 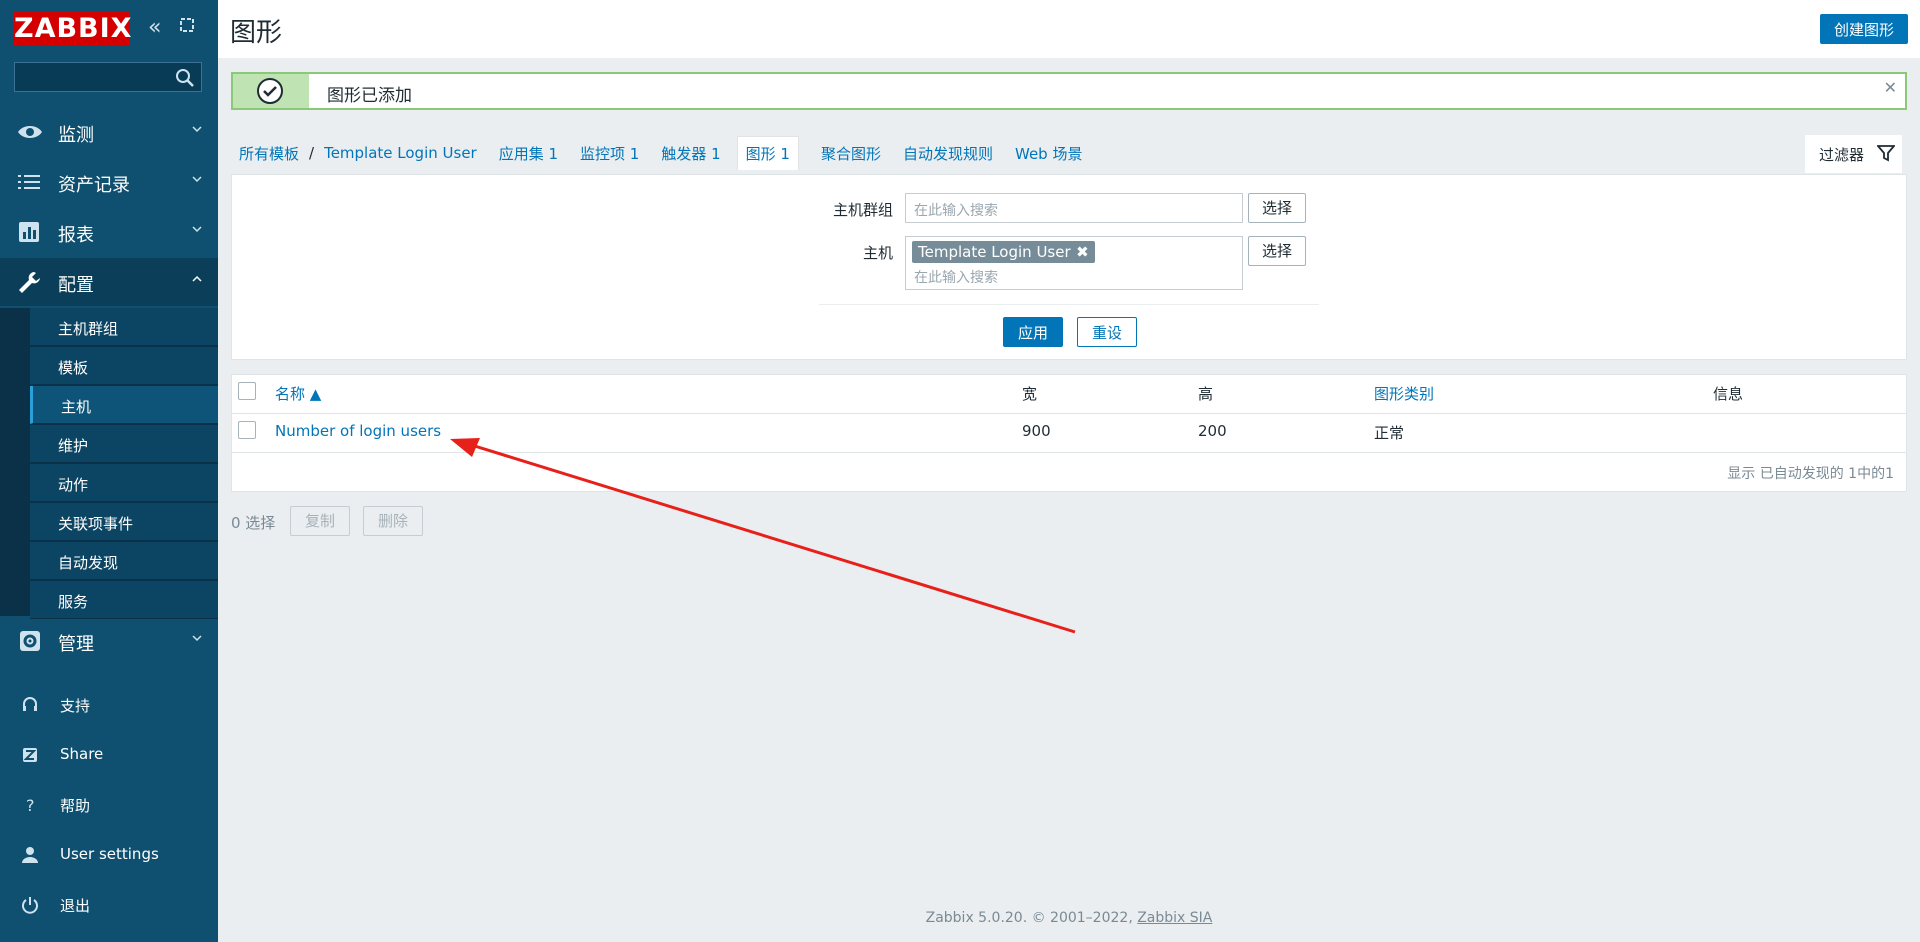 What do you see at coordinates (862, 210) in the screenshot?
I see `host-group-label: 主机群组` at bounding box center [862, 210].